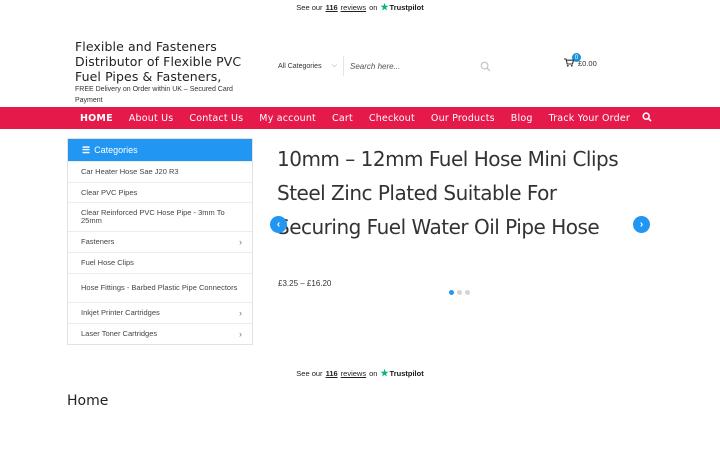  What do you see at coordinates (116, 150) in the screenshot?
I see `categories-heading: Categories` at bounding box center [116, 150].